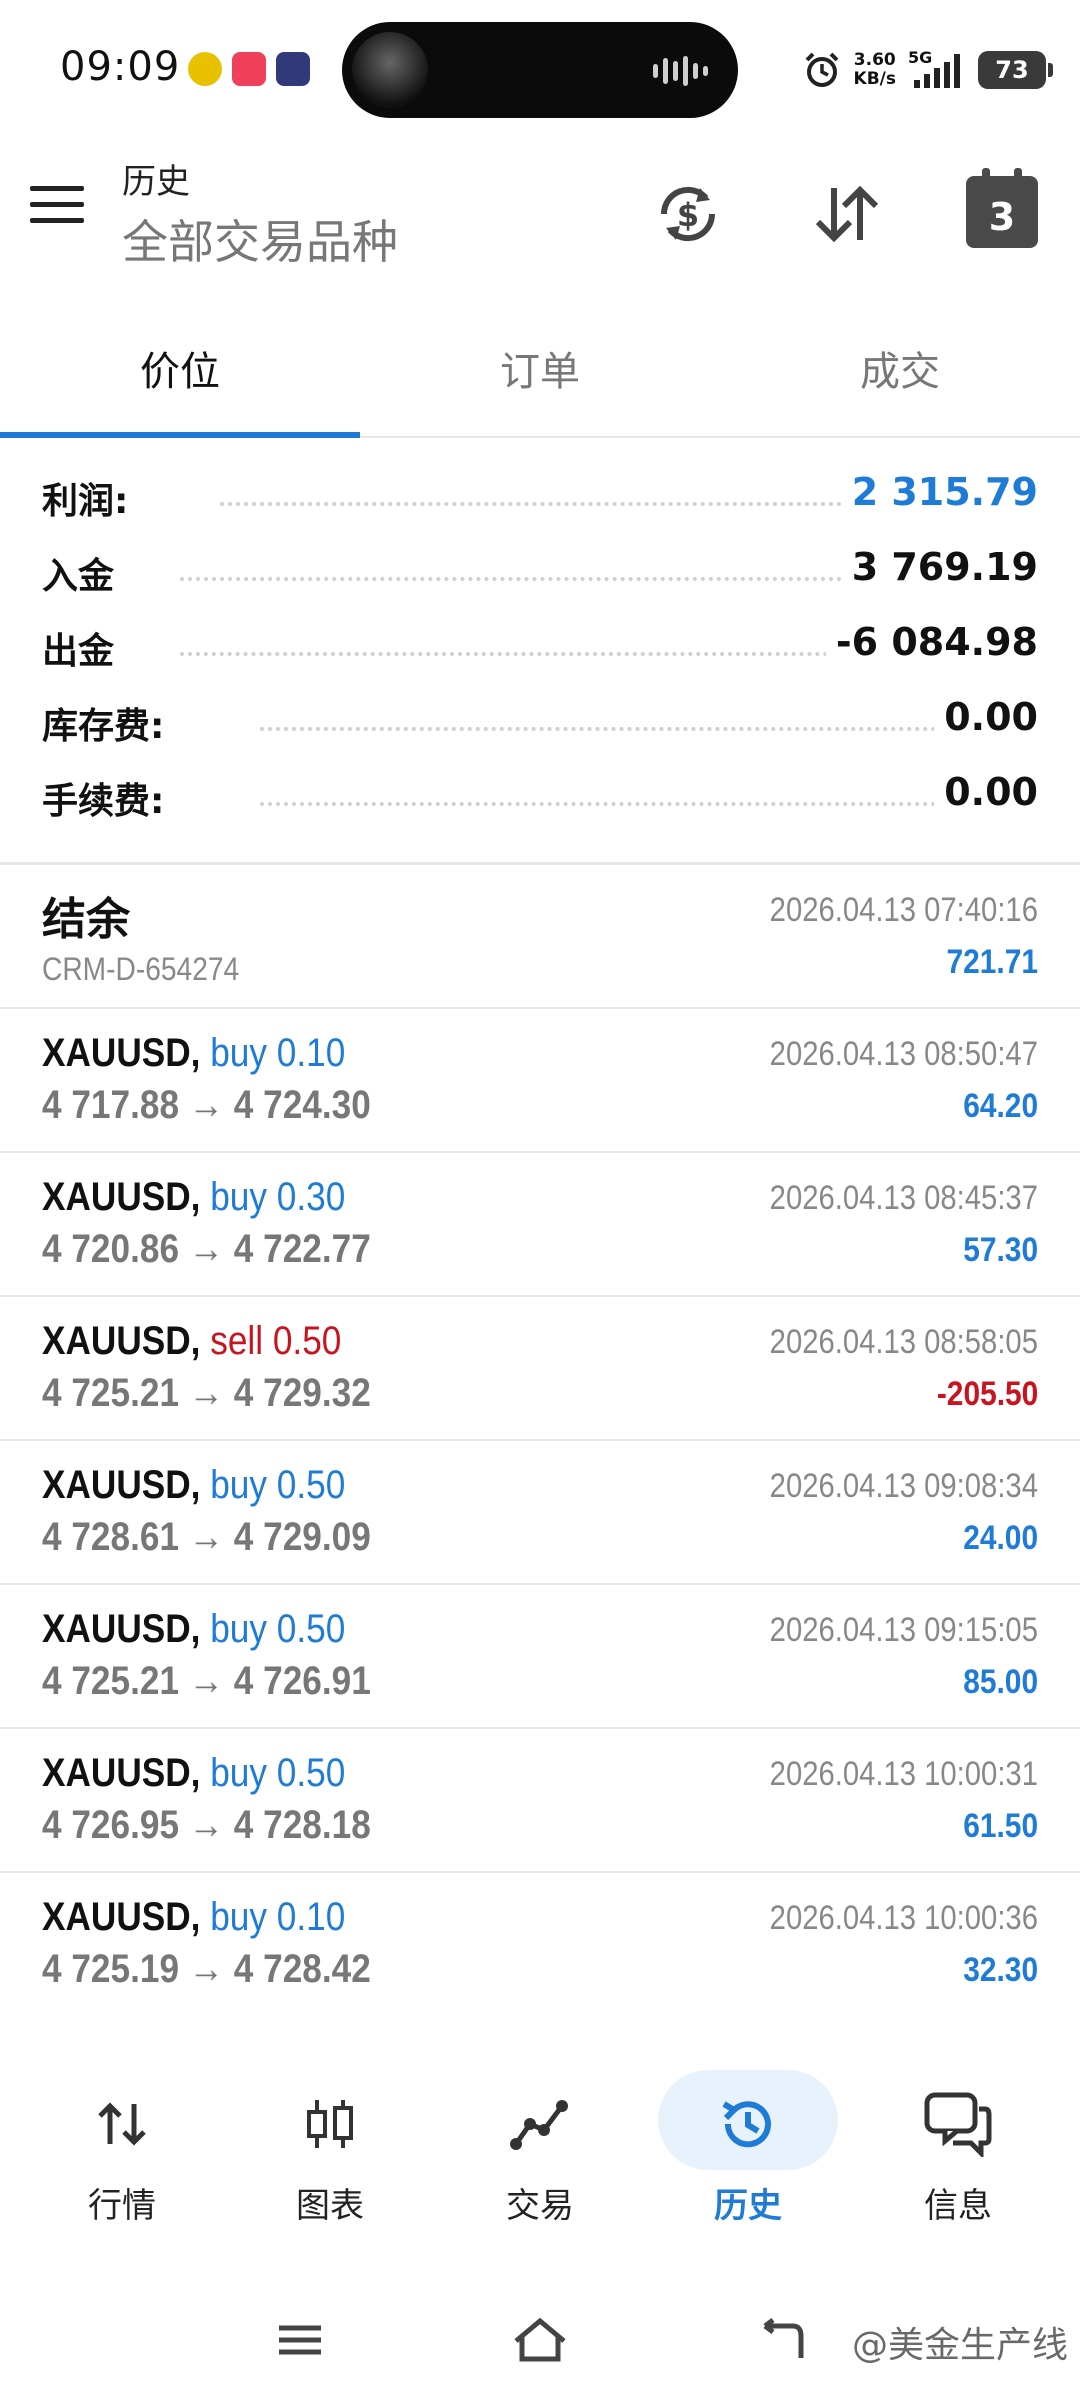  Describe the element at coordinates (821, 69) in the screenshot. I see `alarm-icon` at that location.